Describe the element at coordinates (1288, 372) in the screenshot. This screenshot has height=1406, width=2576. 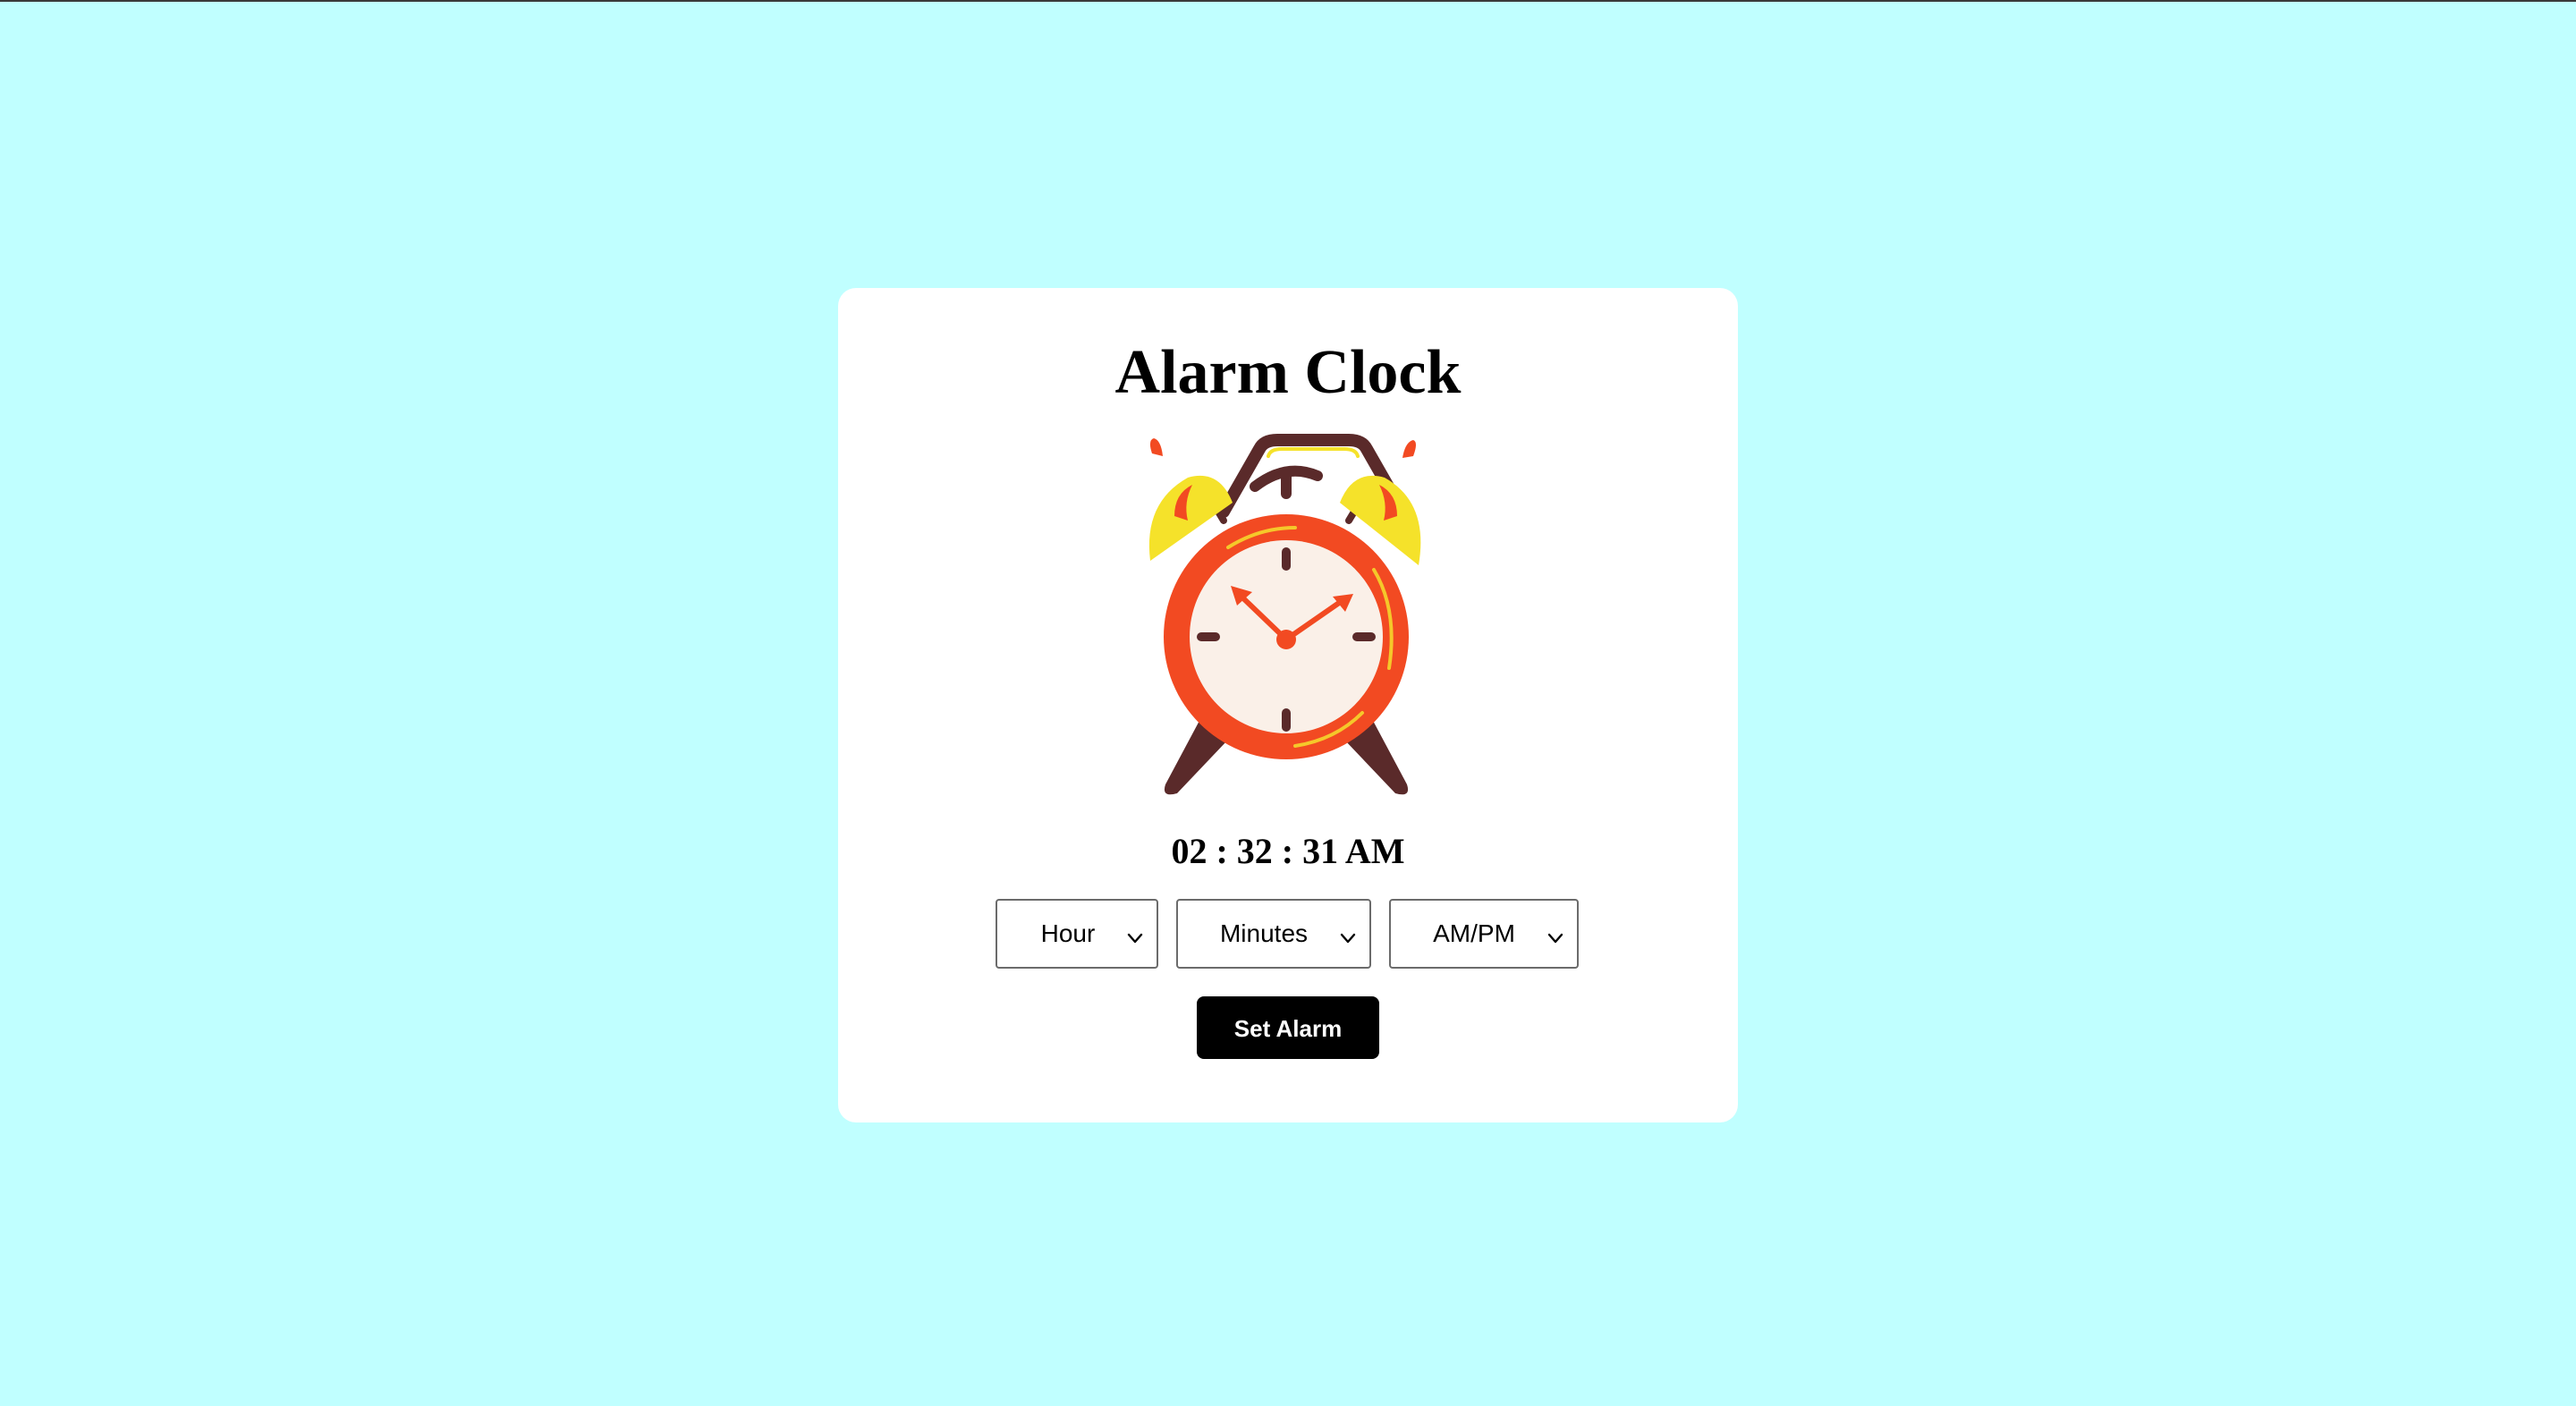
I see `page-title: Alarm Clock` at that location.